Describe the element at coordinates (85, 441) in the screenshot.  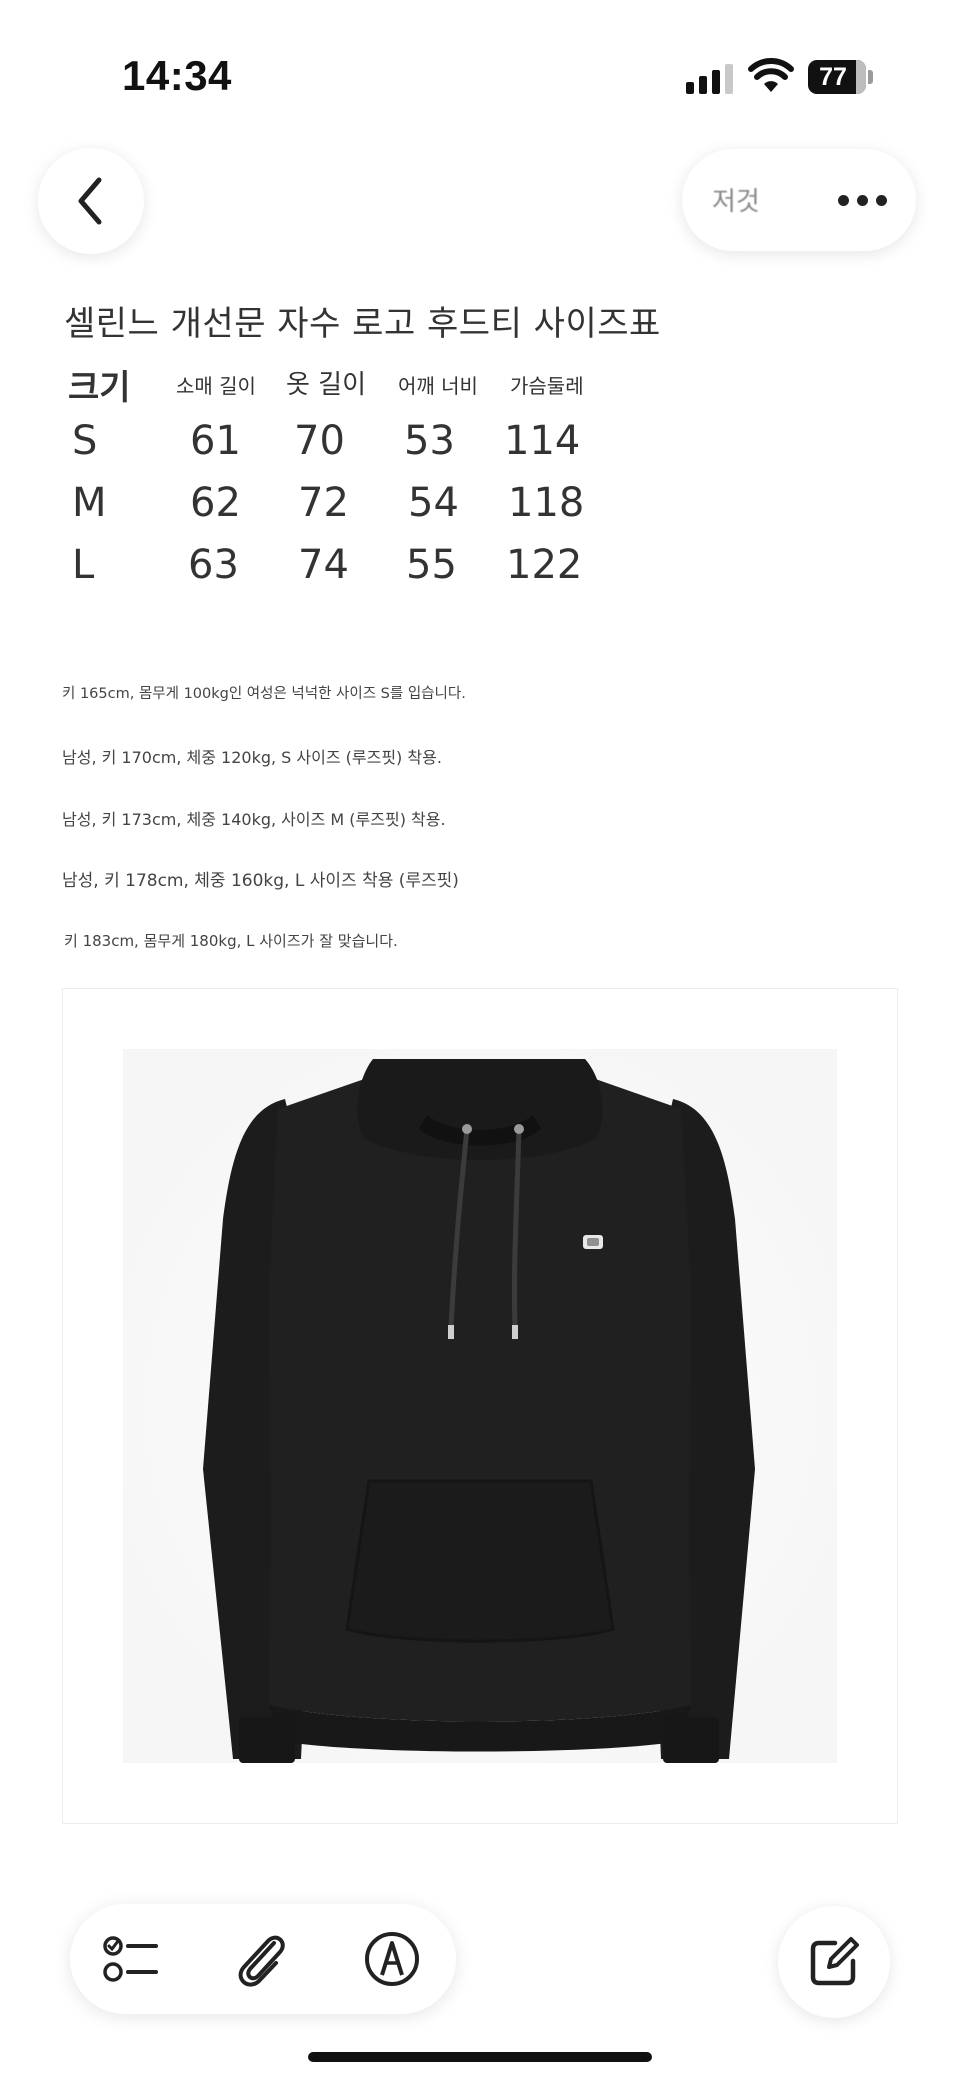
I see `row-size-s: S` at that location.